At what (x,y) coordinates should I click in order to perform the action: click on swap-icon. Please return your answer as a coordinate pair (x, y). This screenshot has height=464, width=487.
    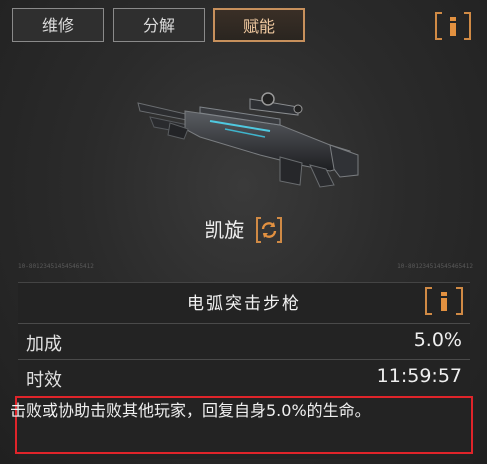
    Looking at the image, I should click on (269, 230).